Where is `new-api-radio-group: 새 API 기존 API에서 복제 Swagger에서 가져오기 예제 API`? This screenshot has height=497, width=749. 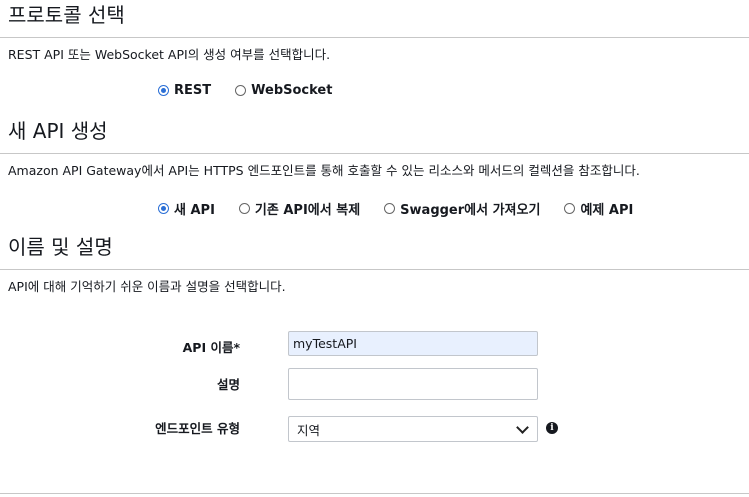 new-api-radio-group: 새 API 기존 API에서 복제 Swagger에서 가져오기 예제 API is located at coordinates (407, 208).